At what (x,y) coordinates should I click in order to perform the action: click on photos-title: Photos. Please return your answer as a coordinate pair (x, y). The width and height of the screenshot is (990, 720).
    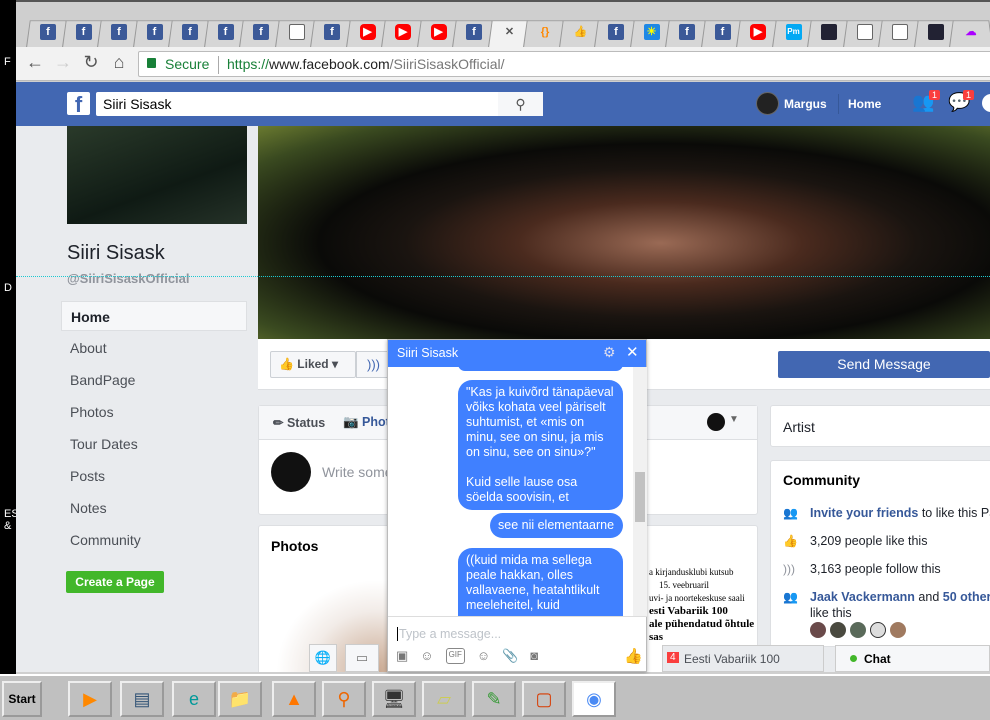
    Looking at the image, I should click on (294, 546).